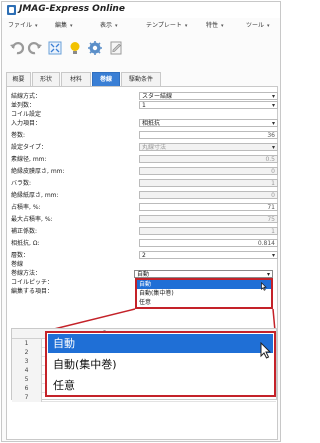  I want to click on strands-label: バラ数:, so click(21, 183).